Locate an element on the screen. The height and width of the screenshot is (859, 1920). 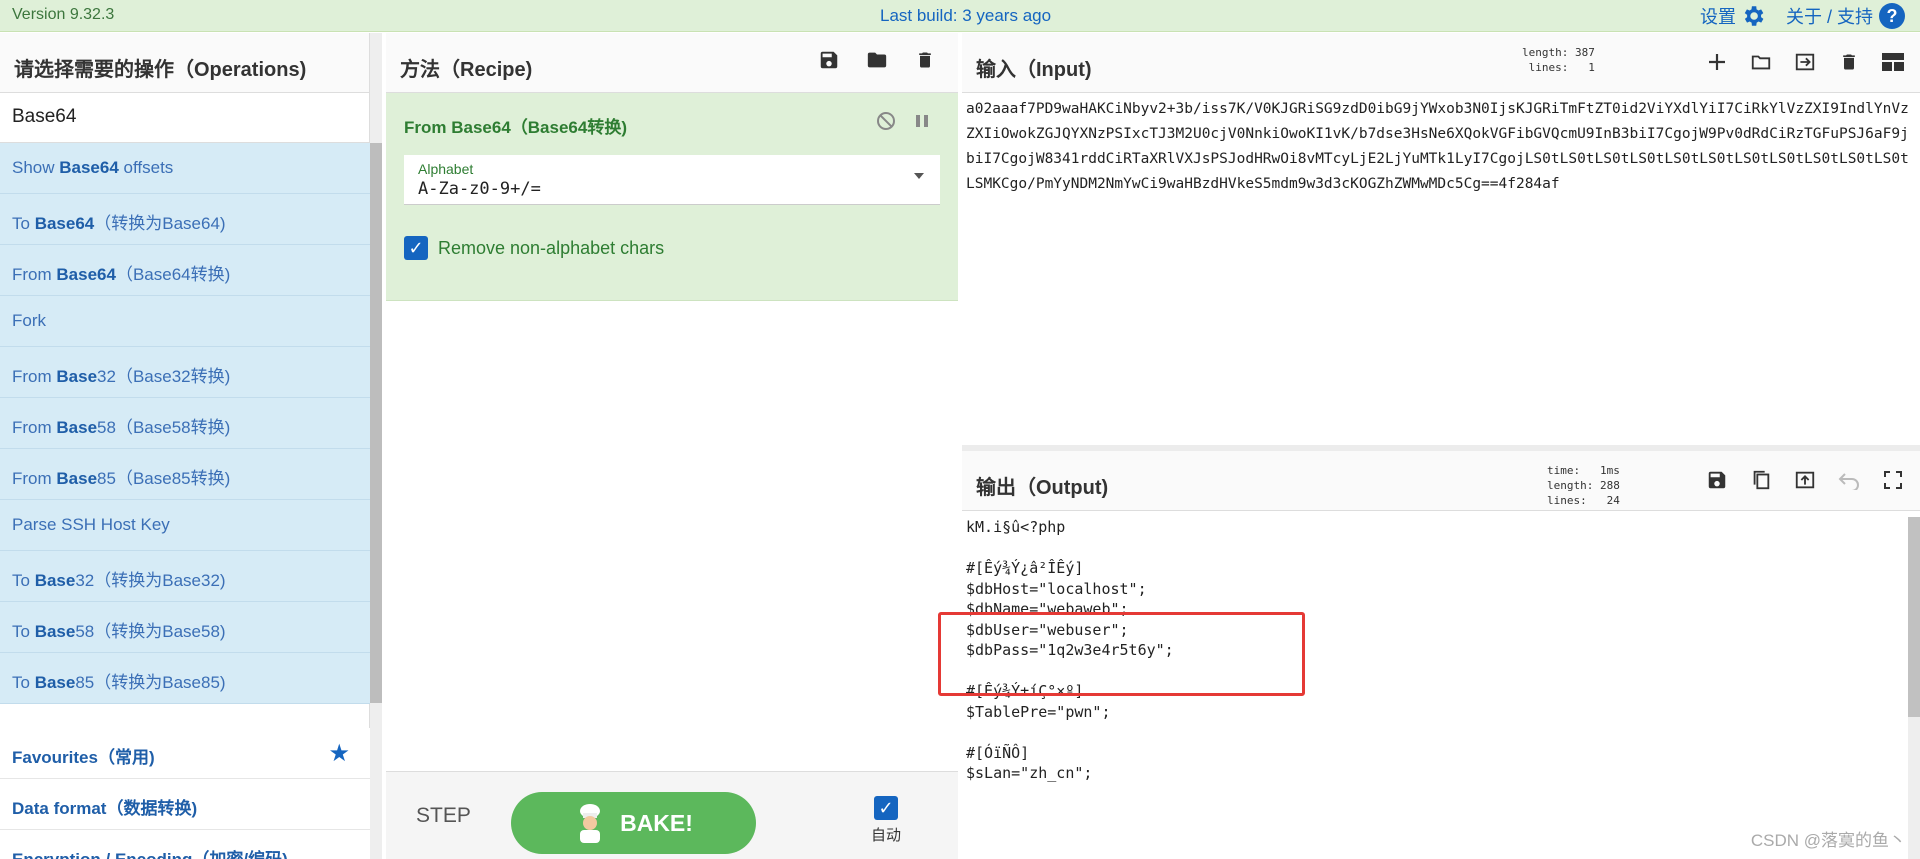
folder-icon is located at coordinates (877, 60).